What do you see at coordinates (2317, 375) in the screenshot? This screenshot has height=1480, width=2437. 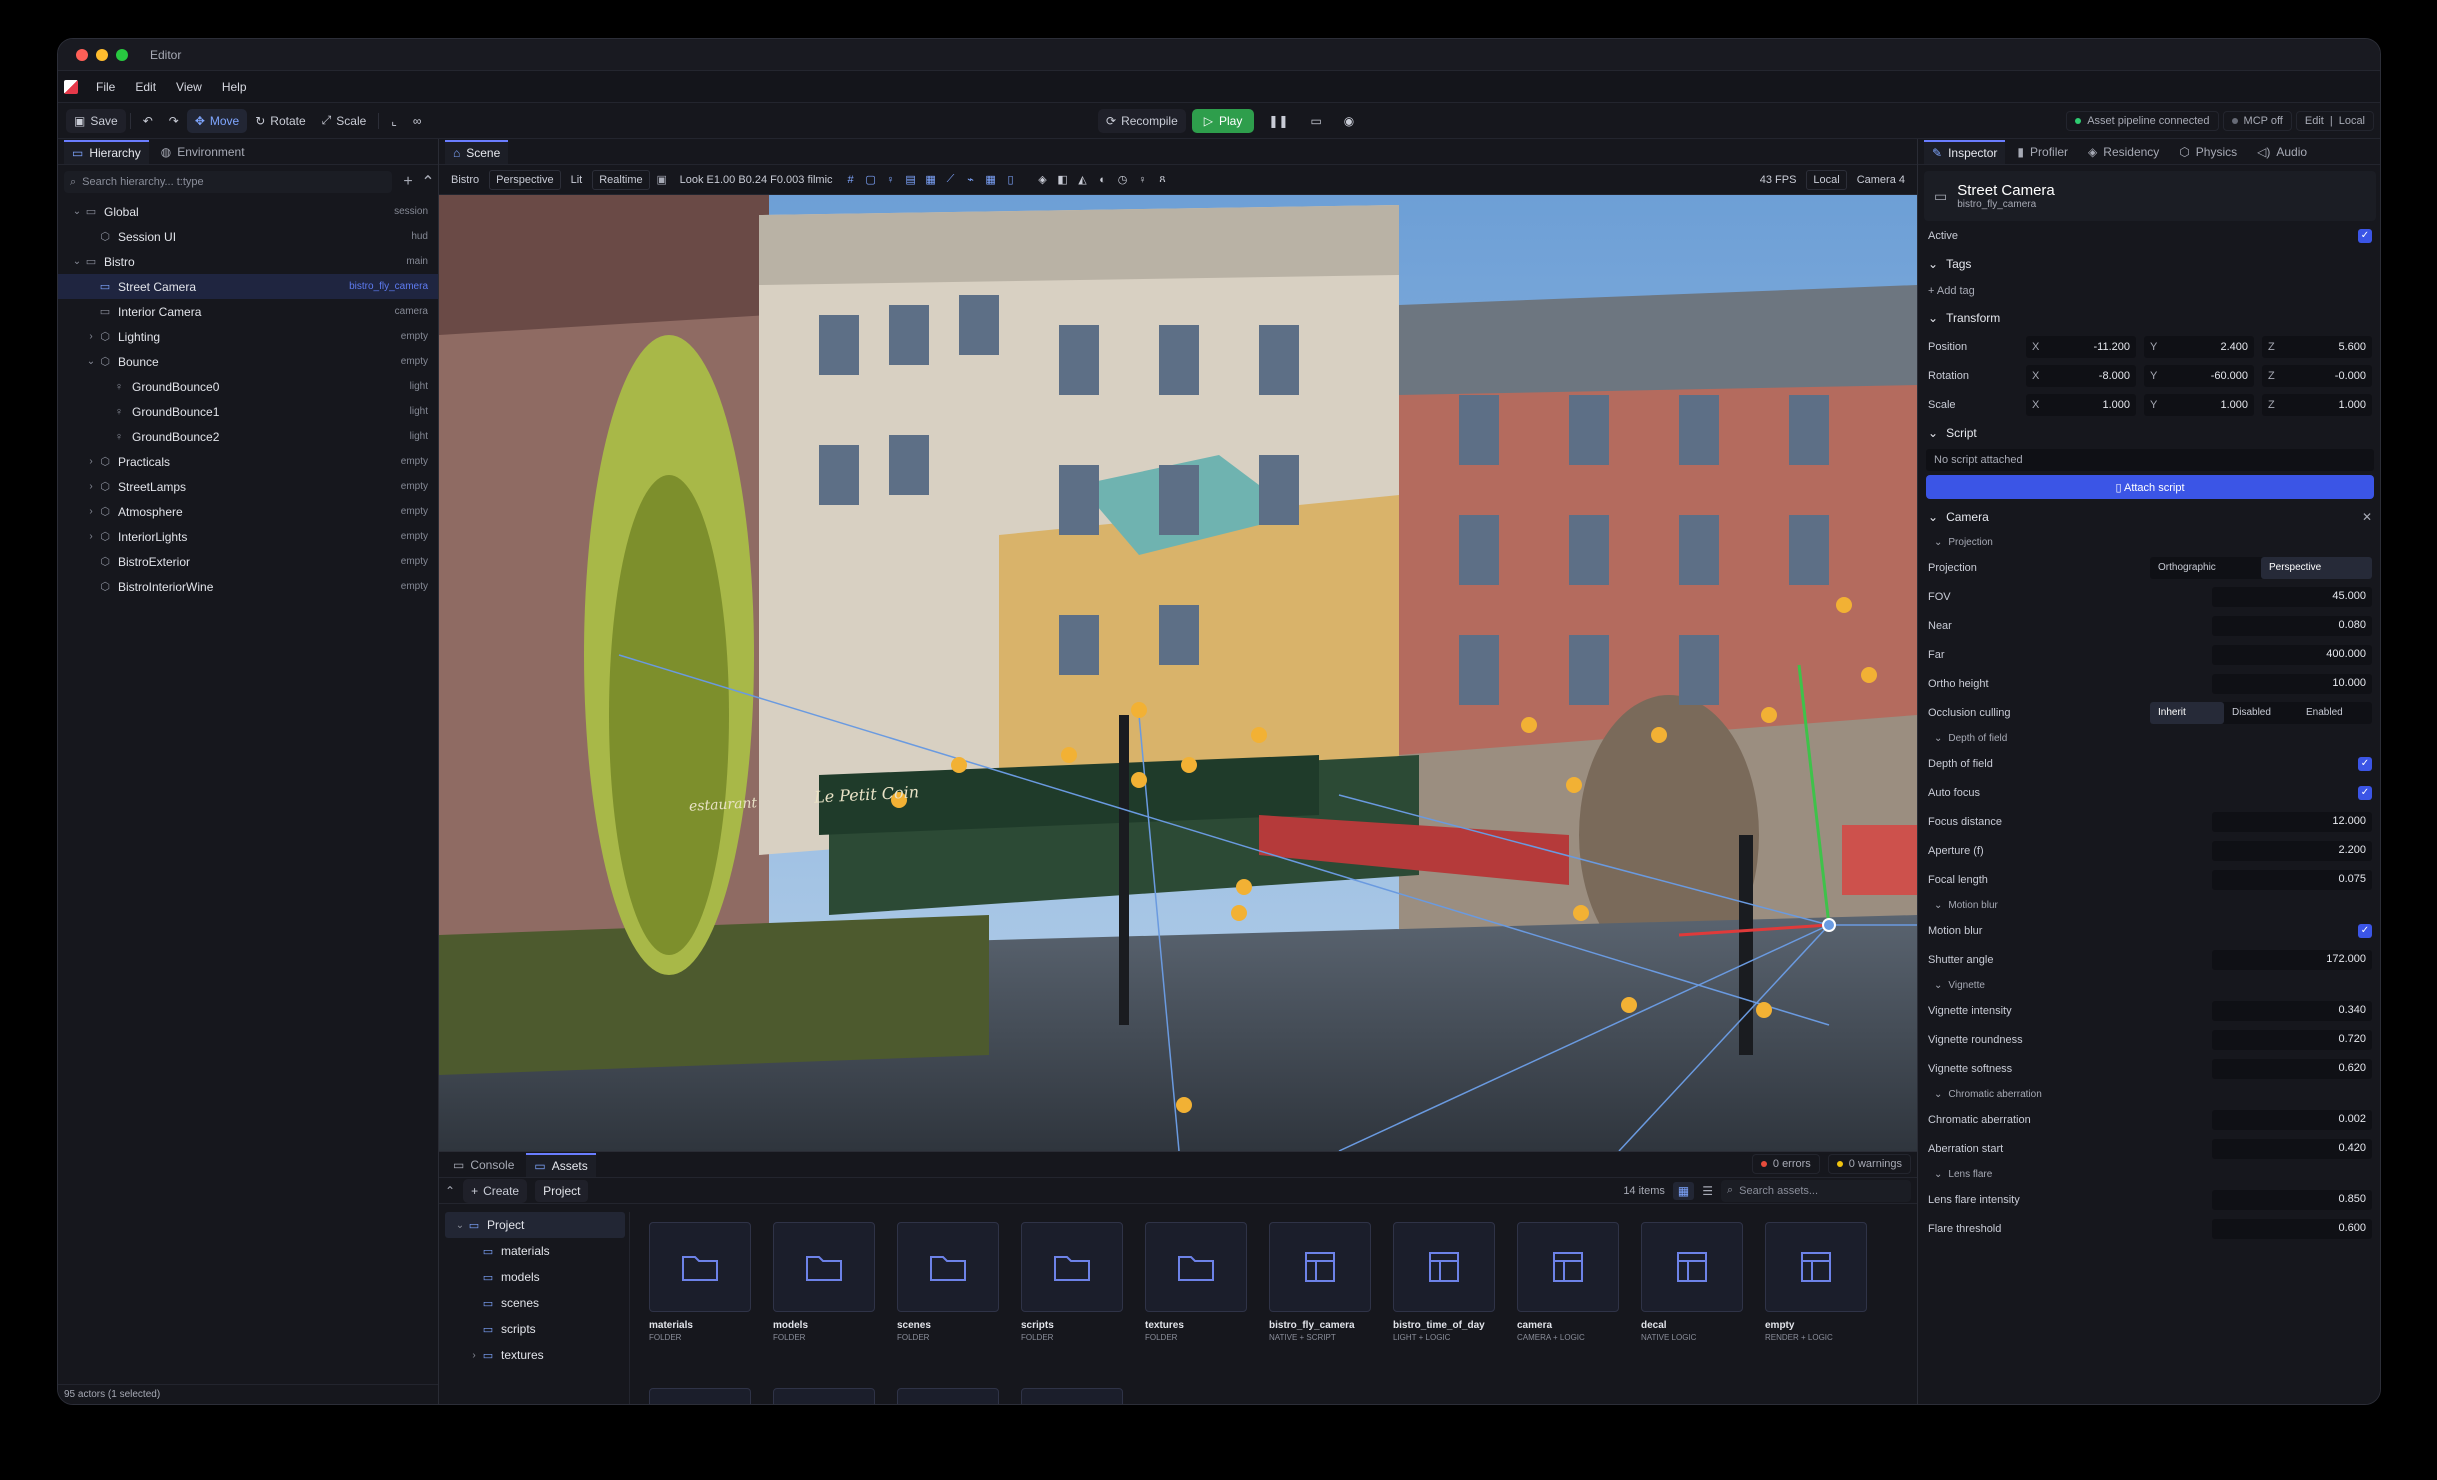 I see `rotation-z-field: Z -0.000` at bounding box center [2317, 375].